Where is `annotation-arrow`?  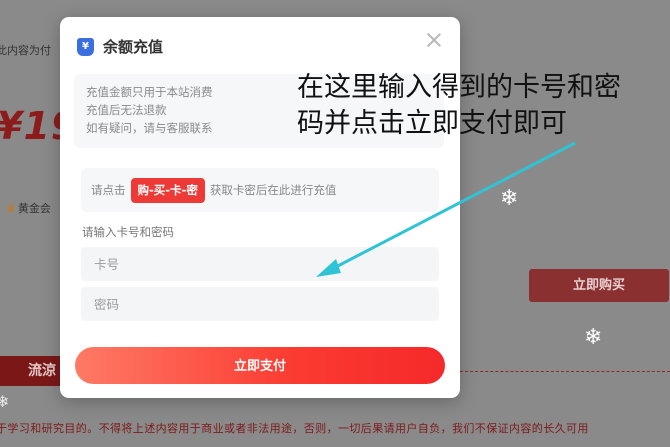 annotation-arrow is located at coordinates (446, 209).